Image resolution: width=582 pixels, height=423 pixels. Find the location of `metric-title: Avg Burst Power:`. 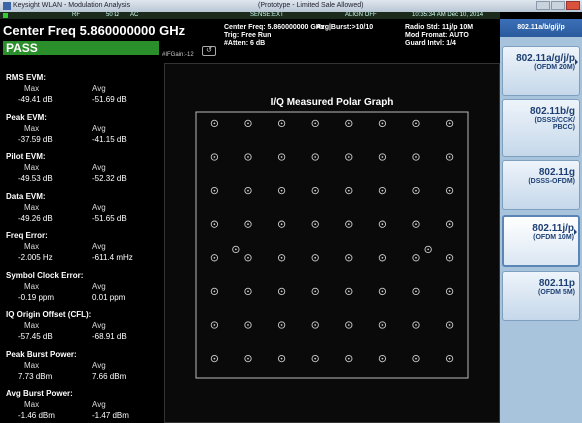

metric-title: Avg Burst Power: is located at coordinates (39, 393).